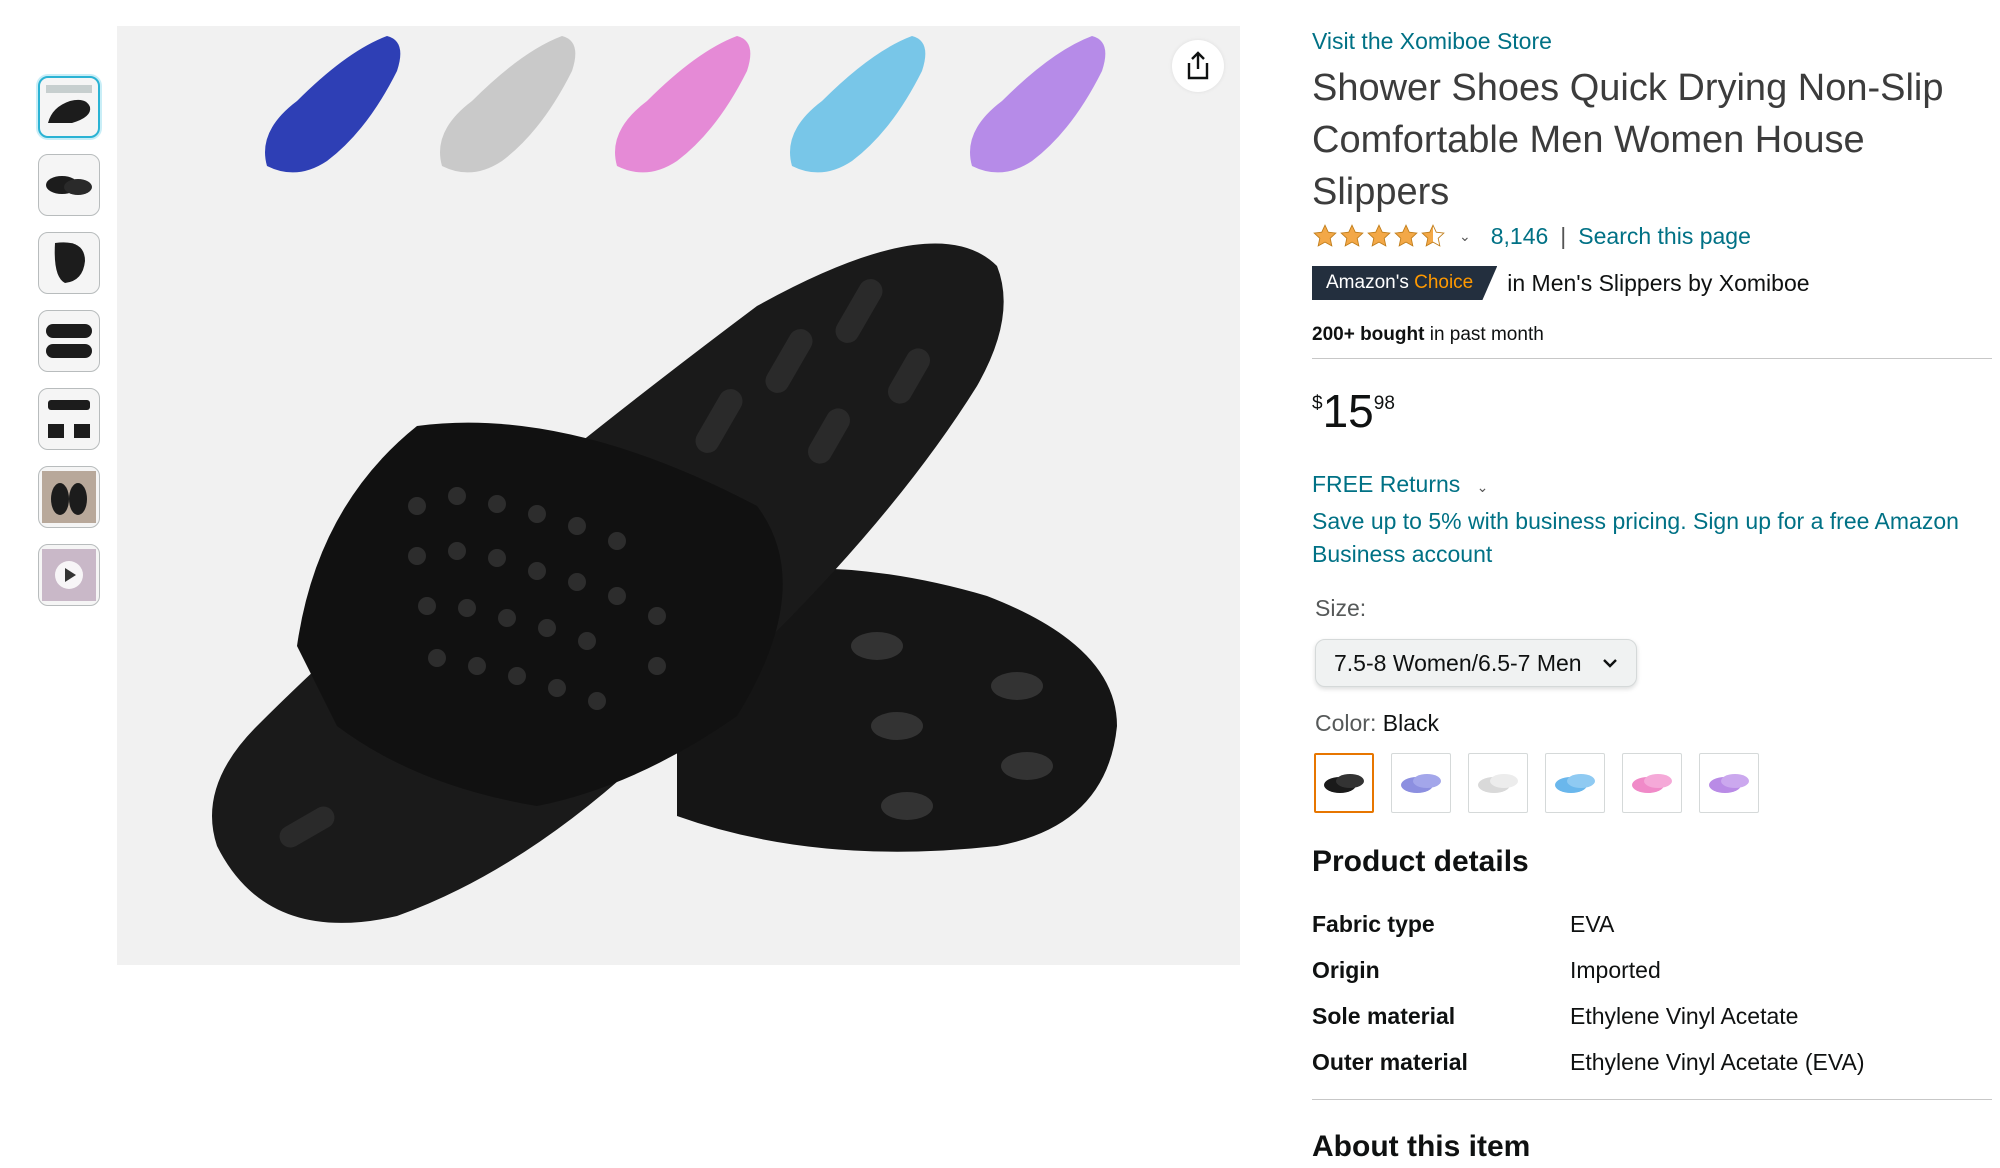 Image resolution: width=2000 pixels, height=1168 pixels. I want to click on swatch-black, so click(1344, 783).